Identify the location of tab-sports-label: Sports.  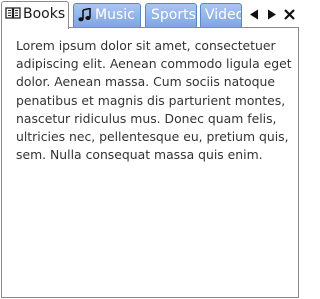
(173, 15).